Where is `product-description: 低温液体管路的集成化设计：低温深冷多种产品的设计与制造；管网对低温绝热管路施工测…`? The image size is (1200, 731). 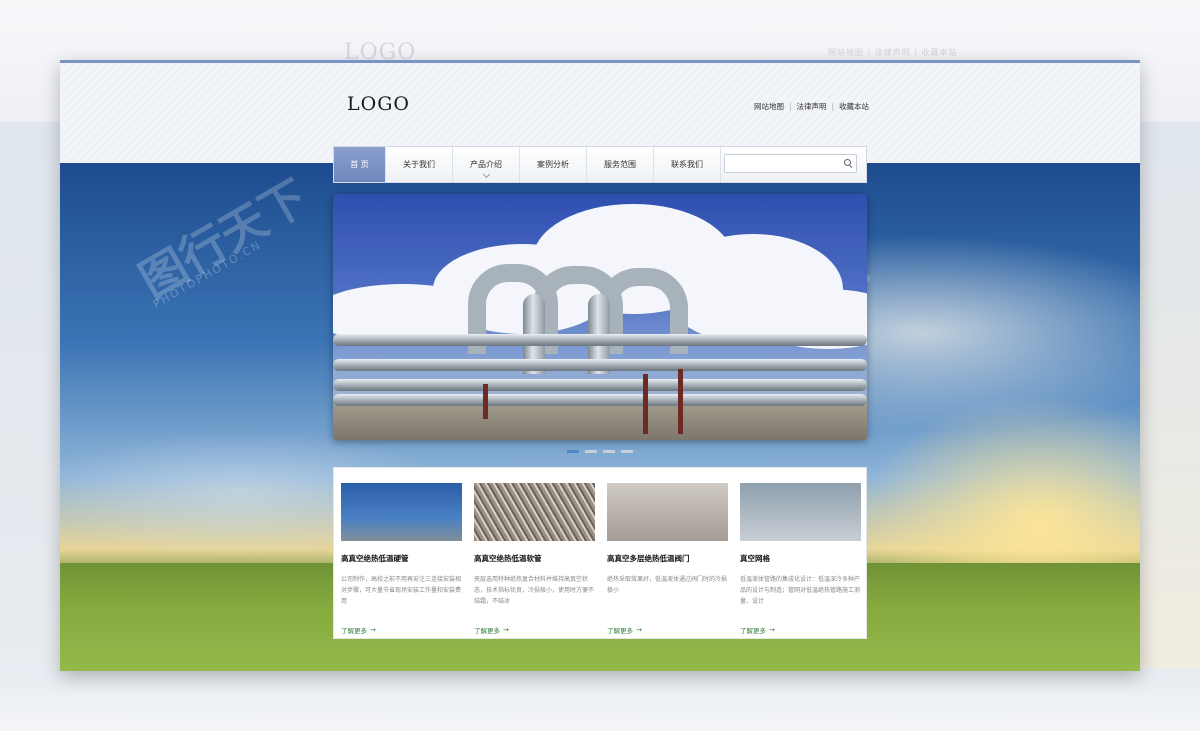 product-description: 低温液体管路的集成化设计：低温深冷多种产品的设计与制造；管网对低温绝热管路施工测… is located at coordinates (800, 590).